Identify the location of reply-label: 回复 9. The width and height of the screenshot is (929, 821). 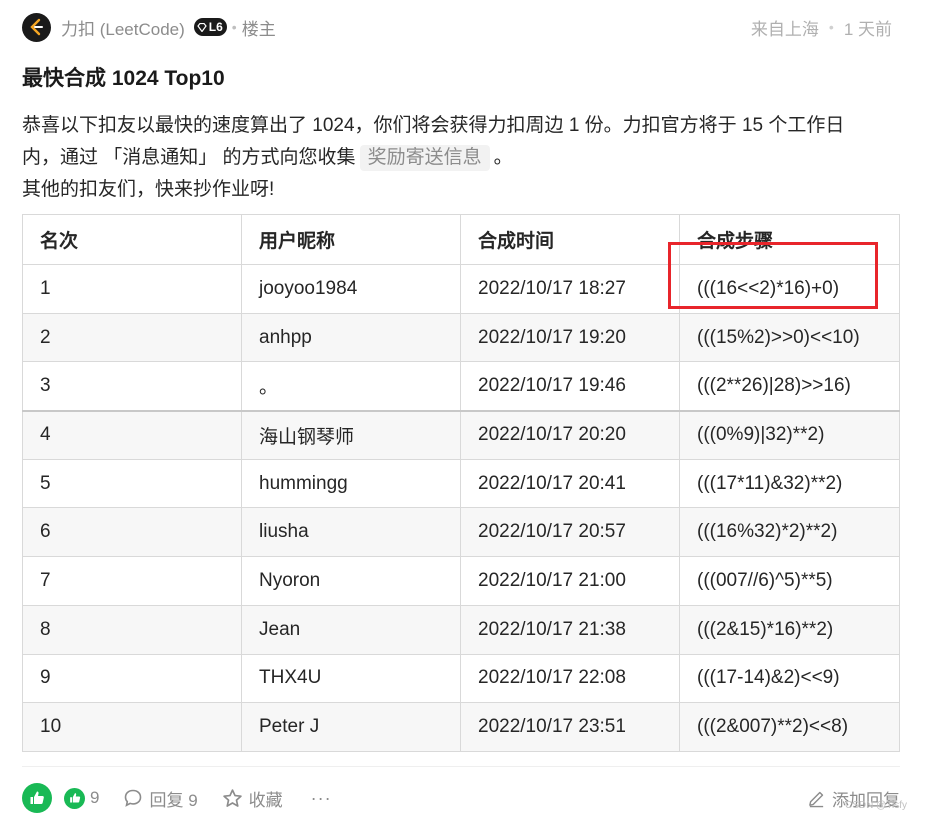
(173, 800).